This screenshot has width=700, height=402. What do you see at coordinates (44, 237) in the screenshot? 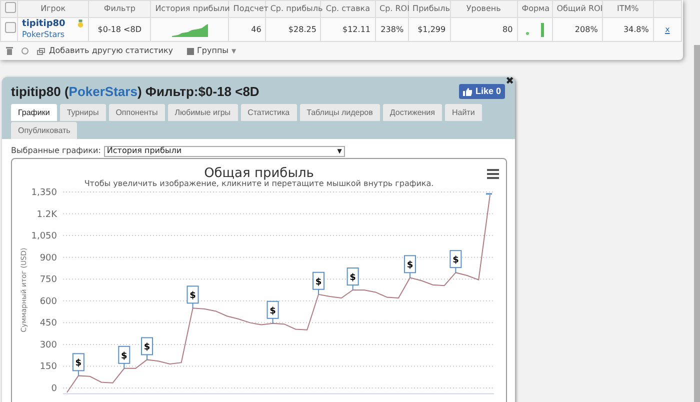
I see `y-axis-tick-label: 1,050` at bounding box center [44, 237].